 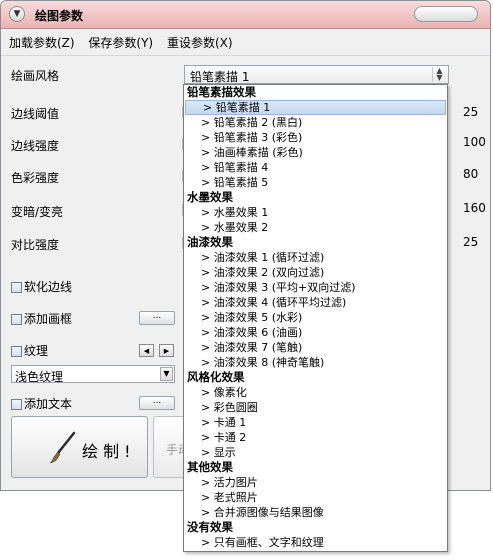 What do you see at coordinates (315, 182) in the screenshot?
I see `dropdown-option: > 铅笔素描 5` at bounding box center [315, 182].